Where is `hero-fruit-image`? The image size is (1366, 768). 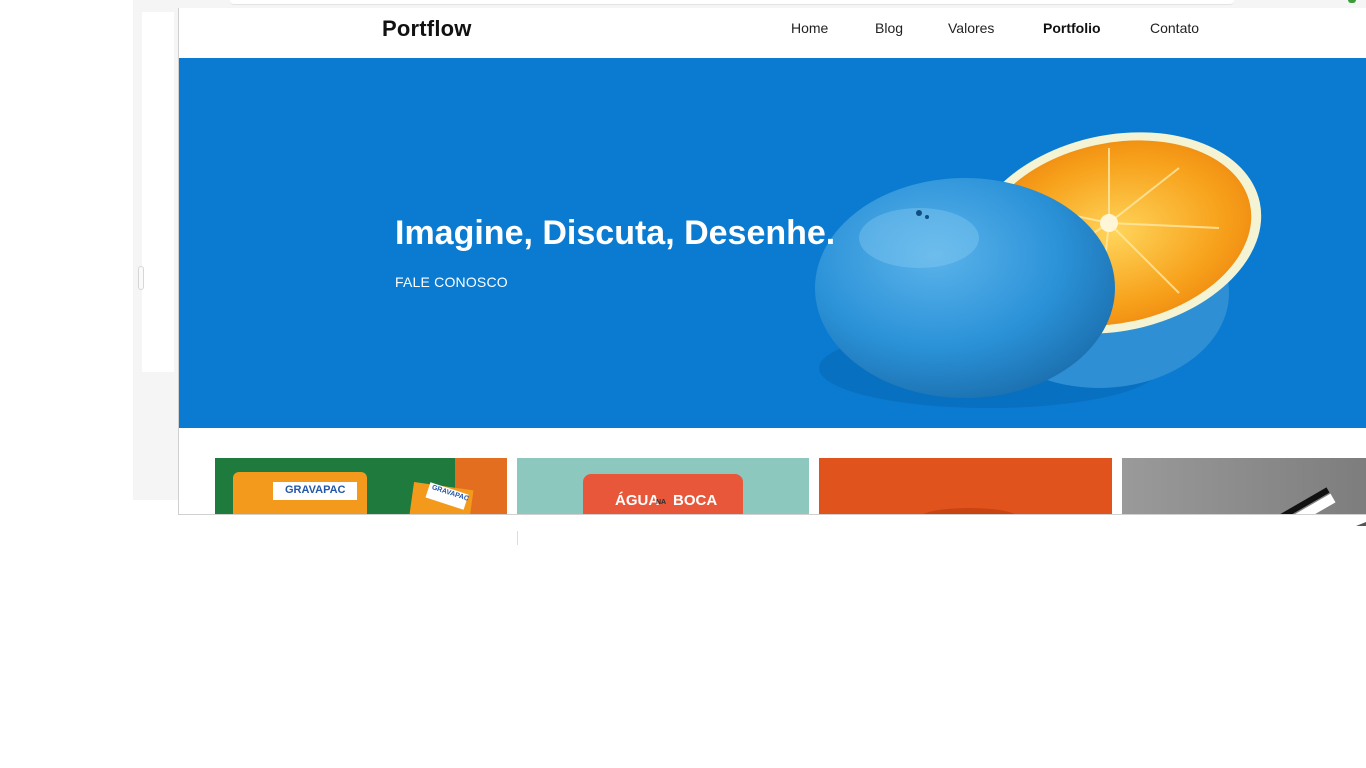
hero-fruit-image is located at coordinates (1038, 270).